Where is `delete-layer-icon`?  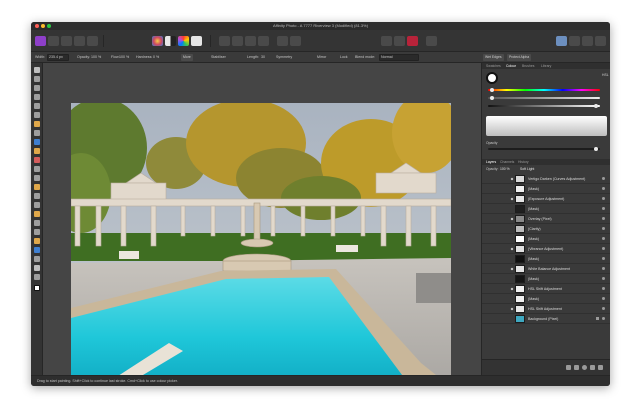
delete-layer-icon is located at coordinates (600, 367).